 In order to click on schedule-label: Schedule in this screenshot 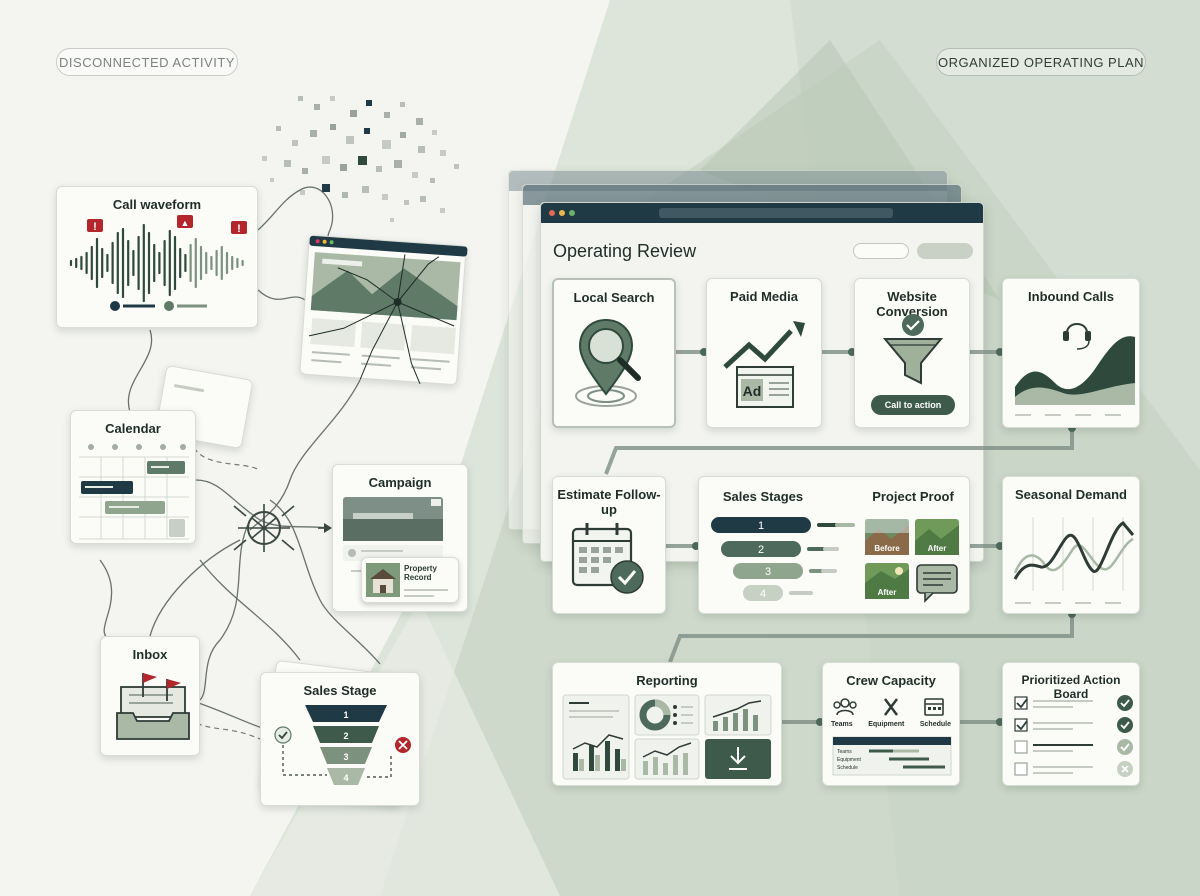, I will do `click(935, 724)`.